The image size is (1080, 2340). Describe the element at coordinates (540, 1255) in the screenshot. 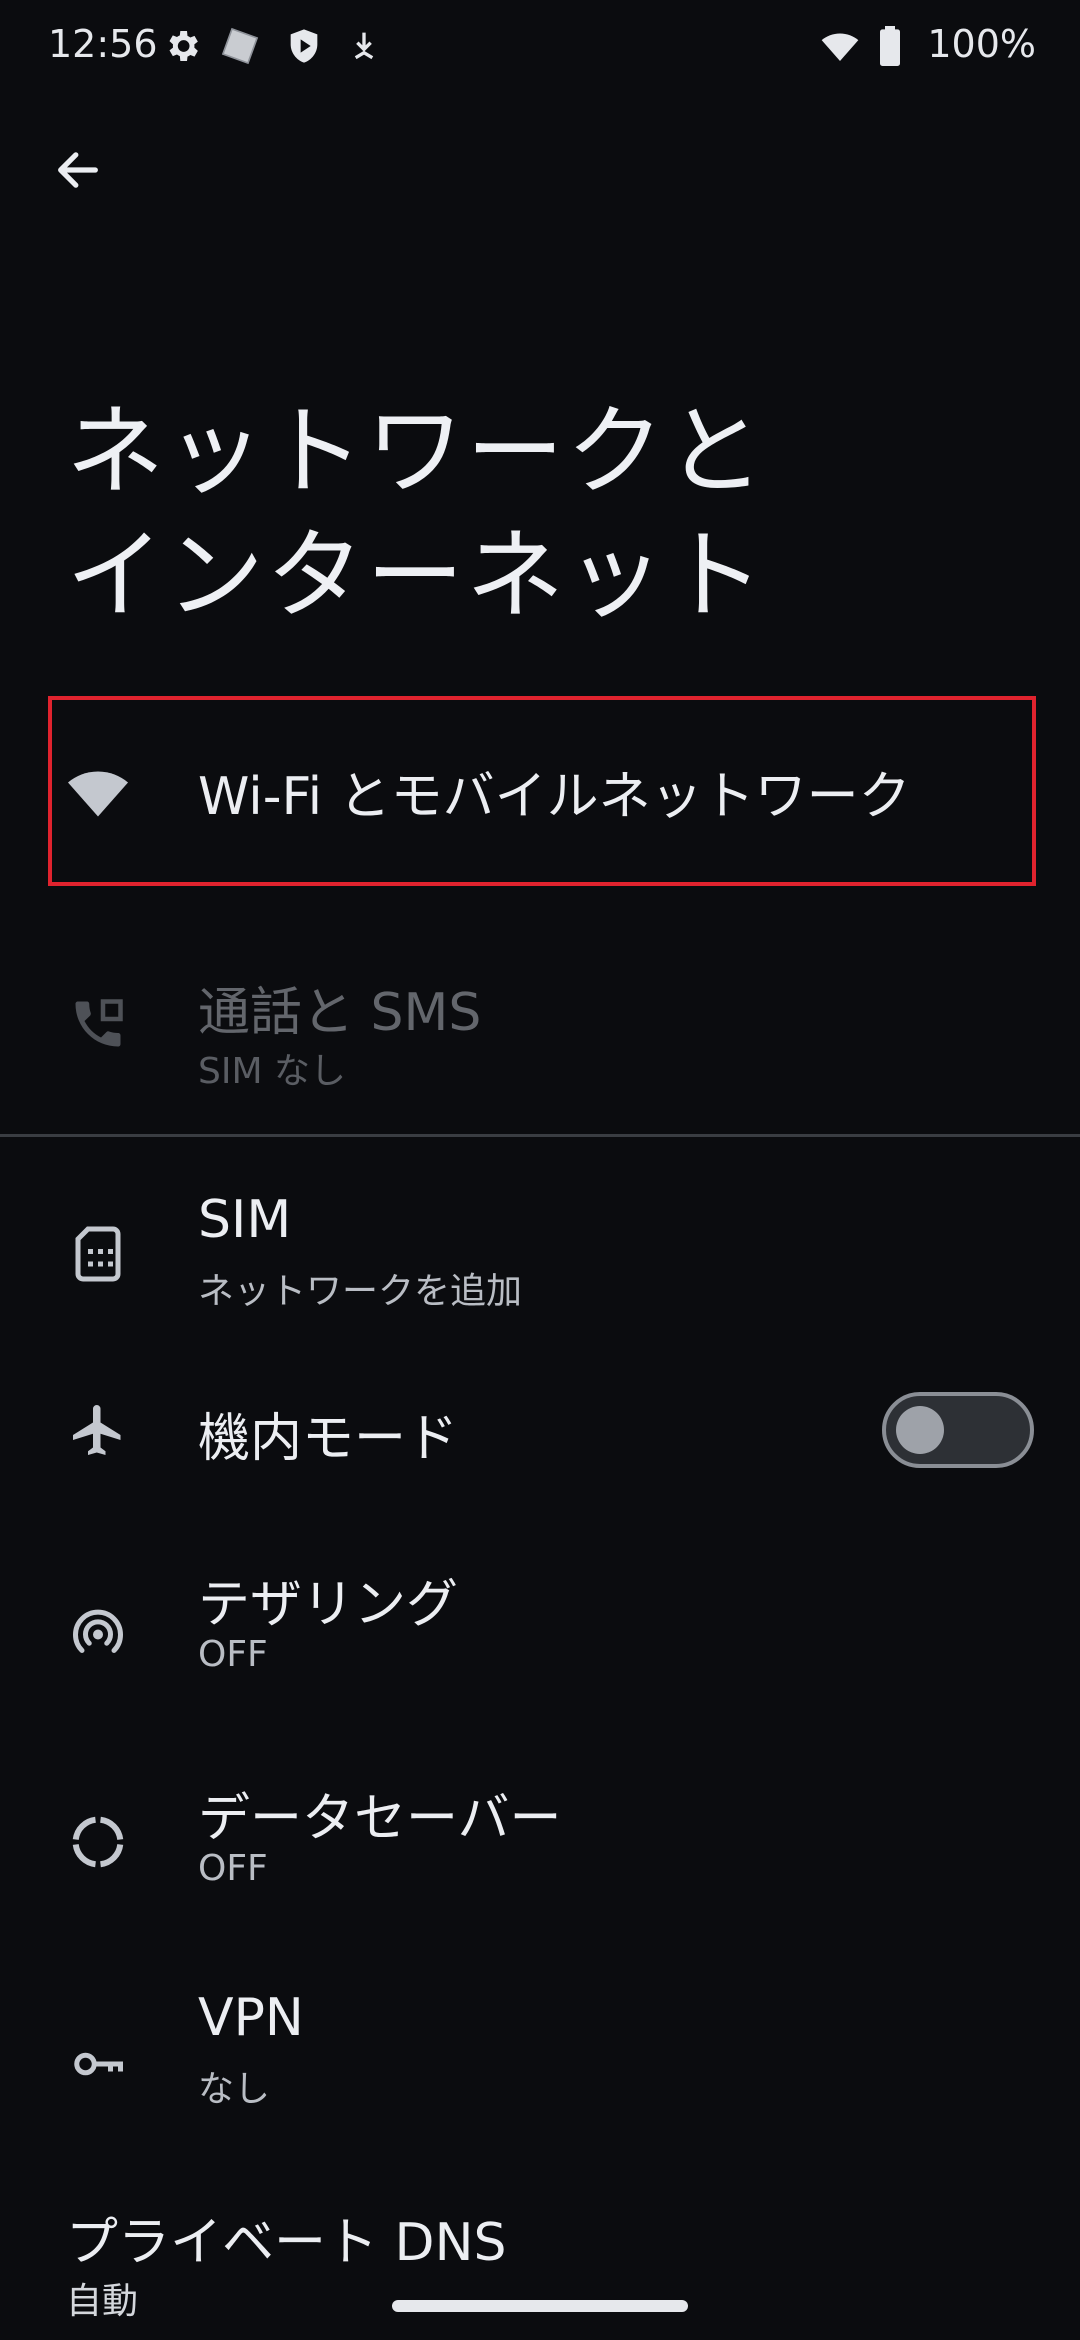

I see `list-item-sim: SIM ネットワークを追加` at that location.